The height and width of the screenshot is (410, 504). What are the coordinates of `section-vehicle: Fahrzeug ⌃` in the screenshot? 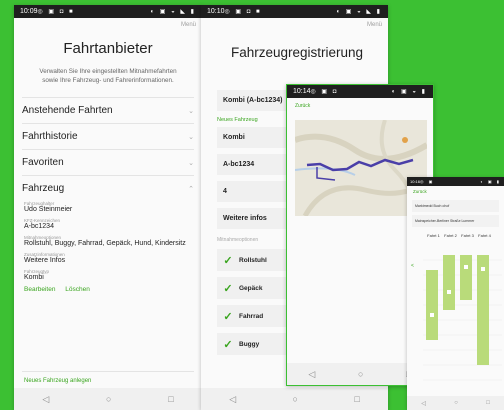 It's located at (108, 188).